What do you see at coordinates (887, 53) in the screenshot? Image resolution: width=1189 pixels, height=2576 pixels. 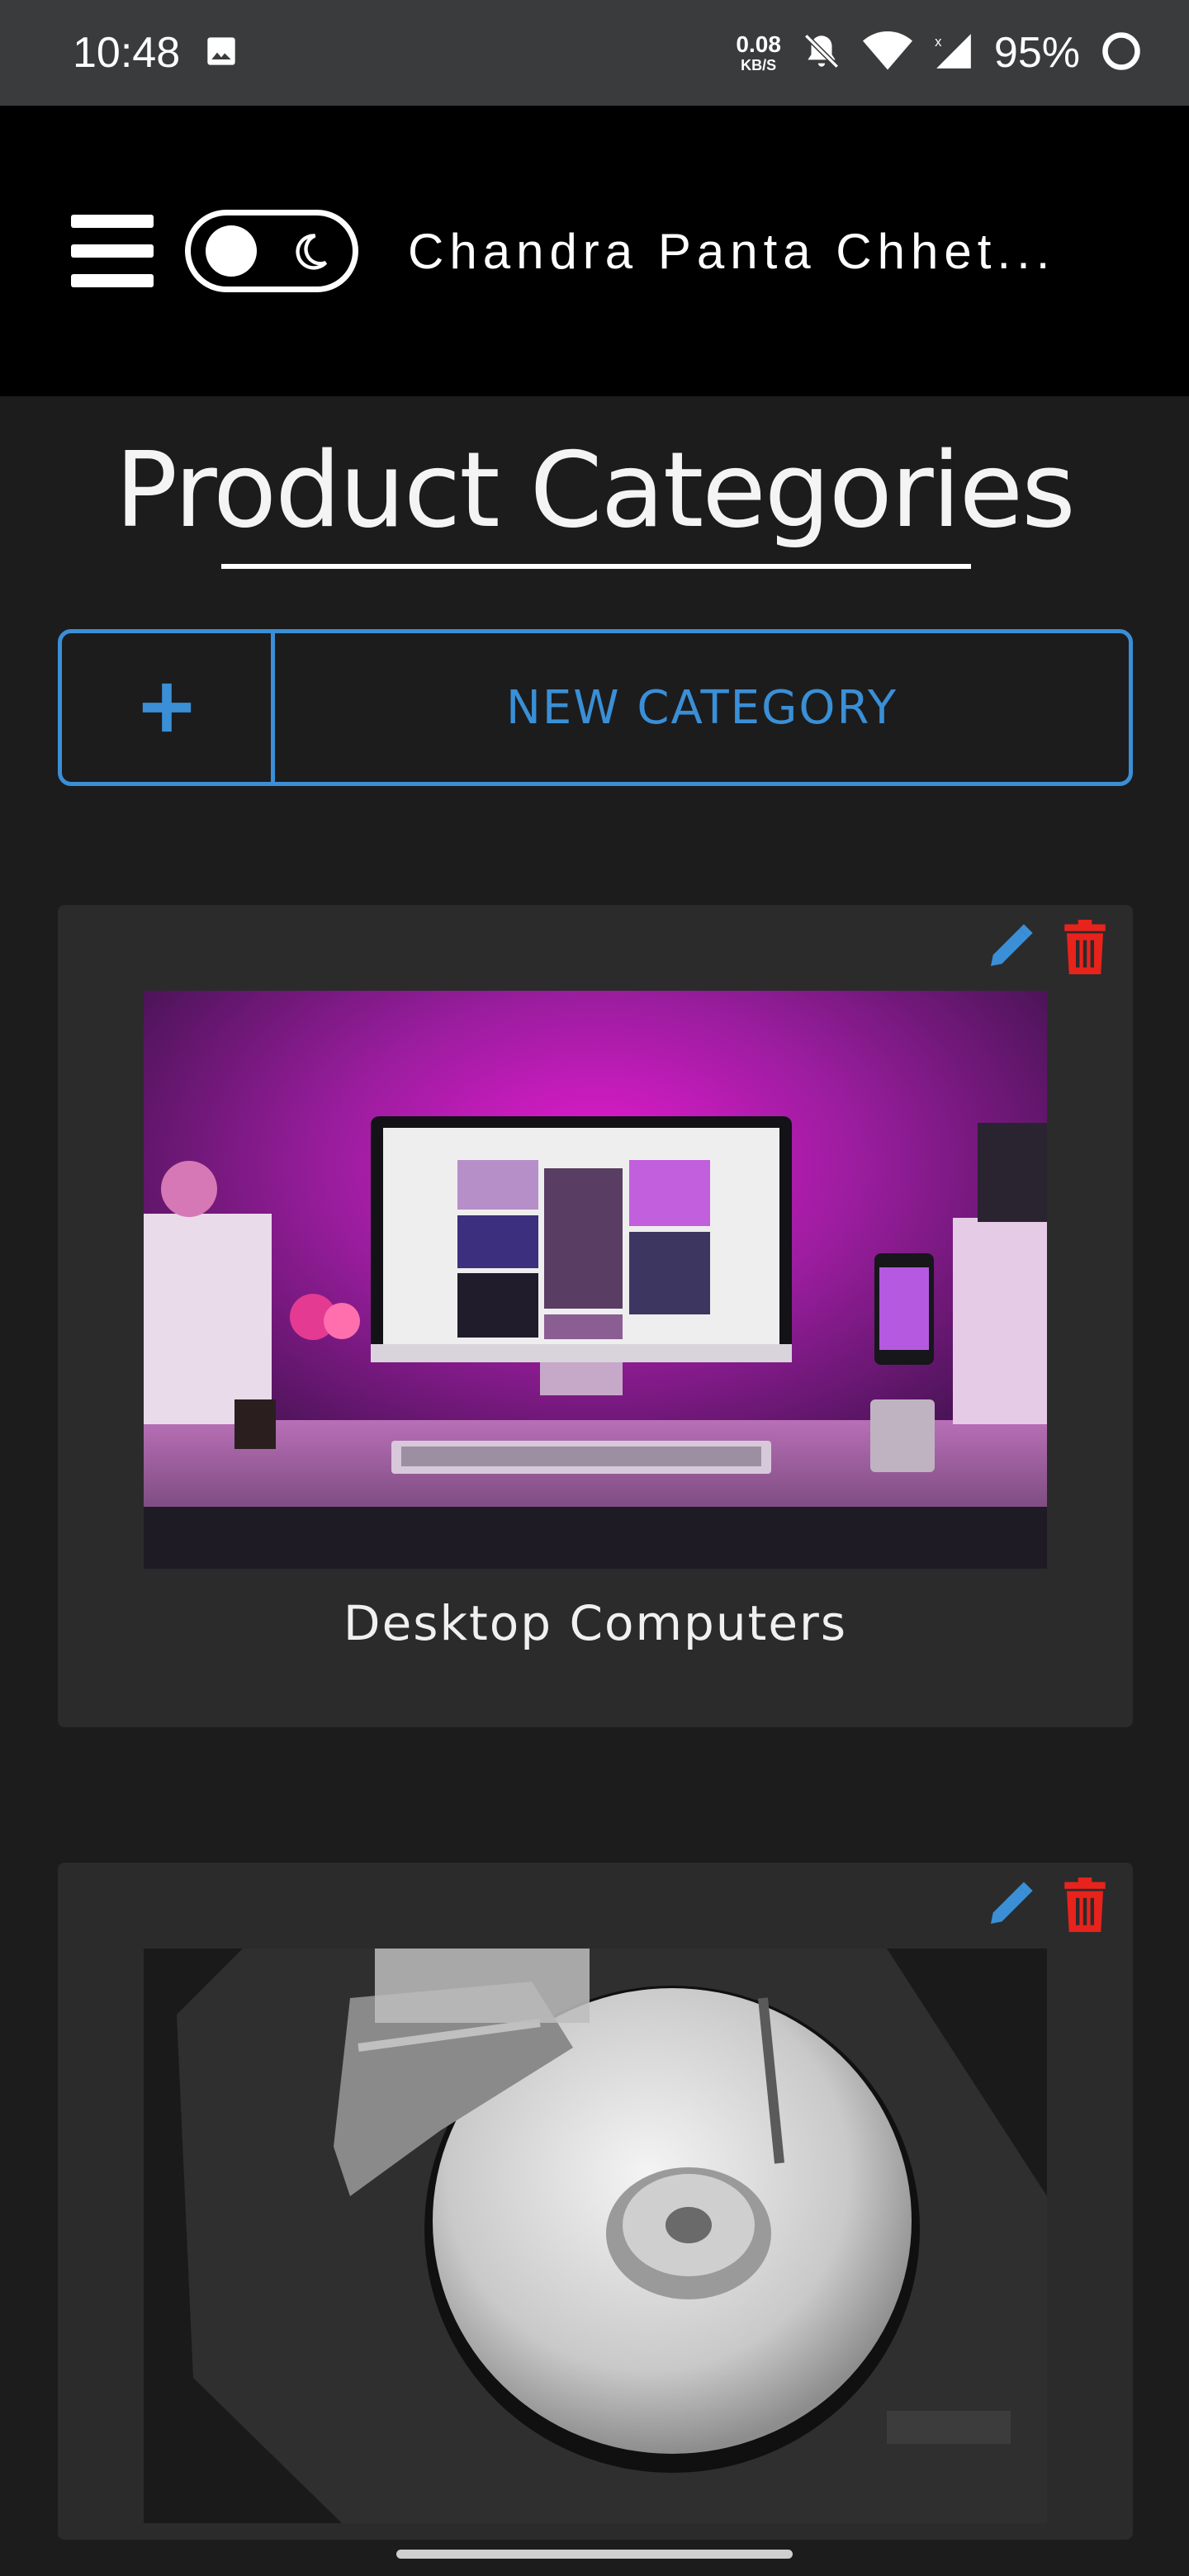 I see `wifi-icon` at bounding box center [887, 53].